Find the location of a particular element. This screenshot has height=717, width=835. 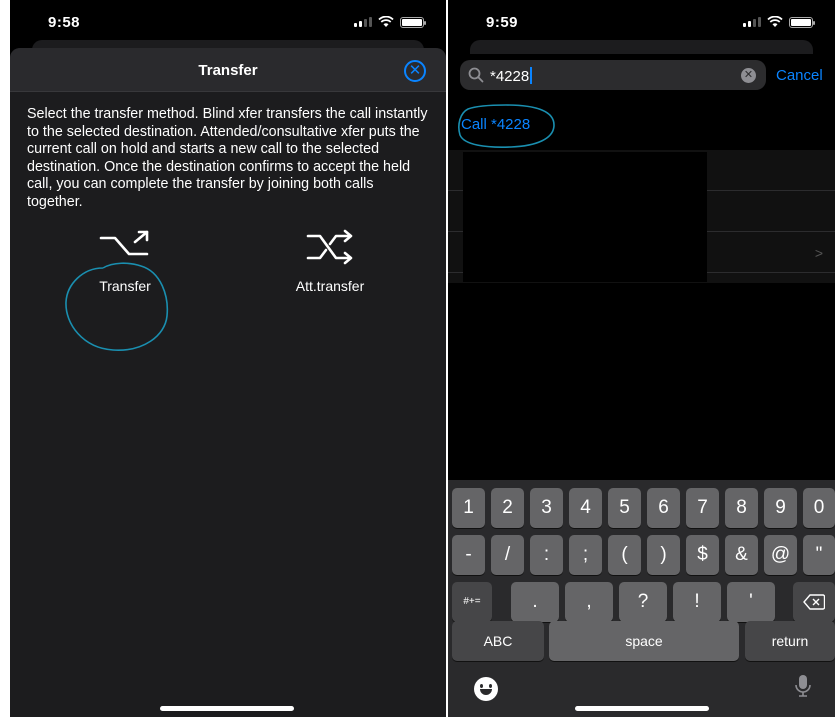

key-semicolon: ; is located at coordinates (585, 555).